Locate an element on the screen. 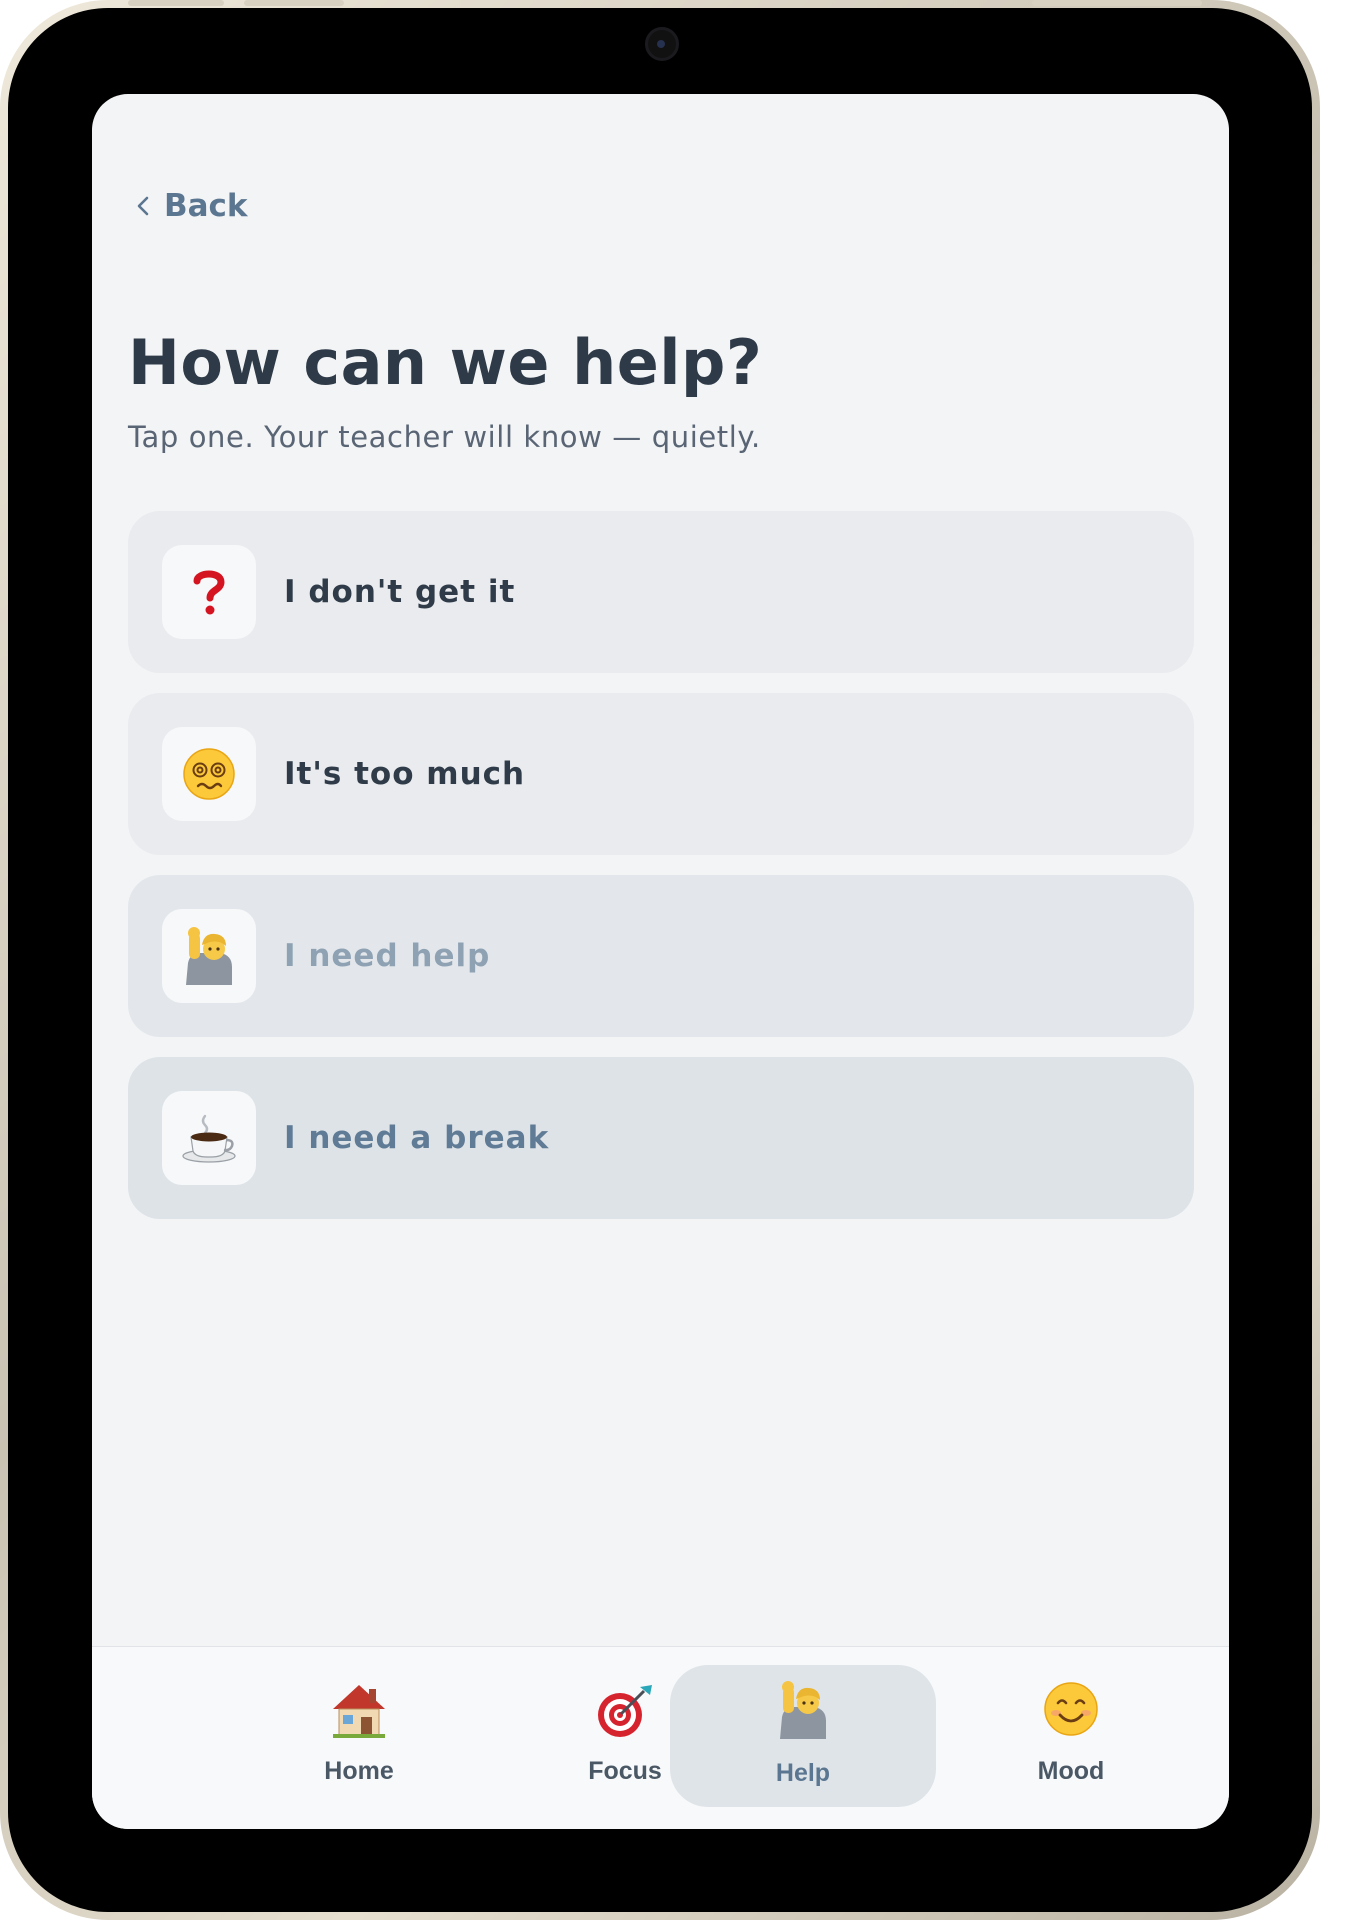  back-button: Back is located at coordinates (192, 206).